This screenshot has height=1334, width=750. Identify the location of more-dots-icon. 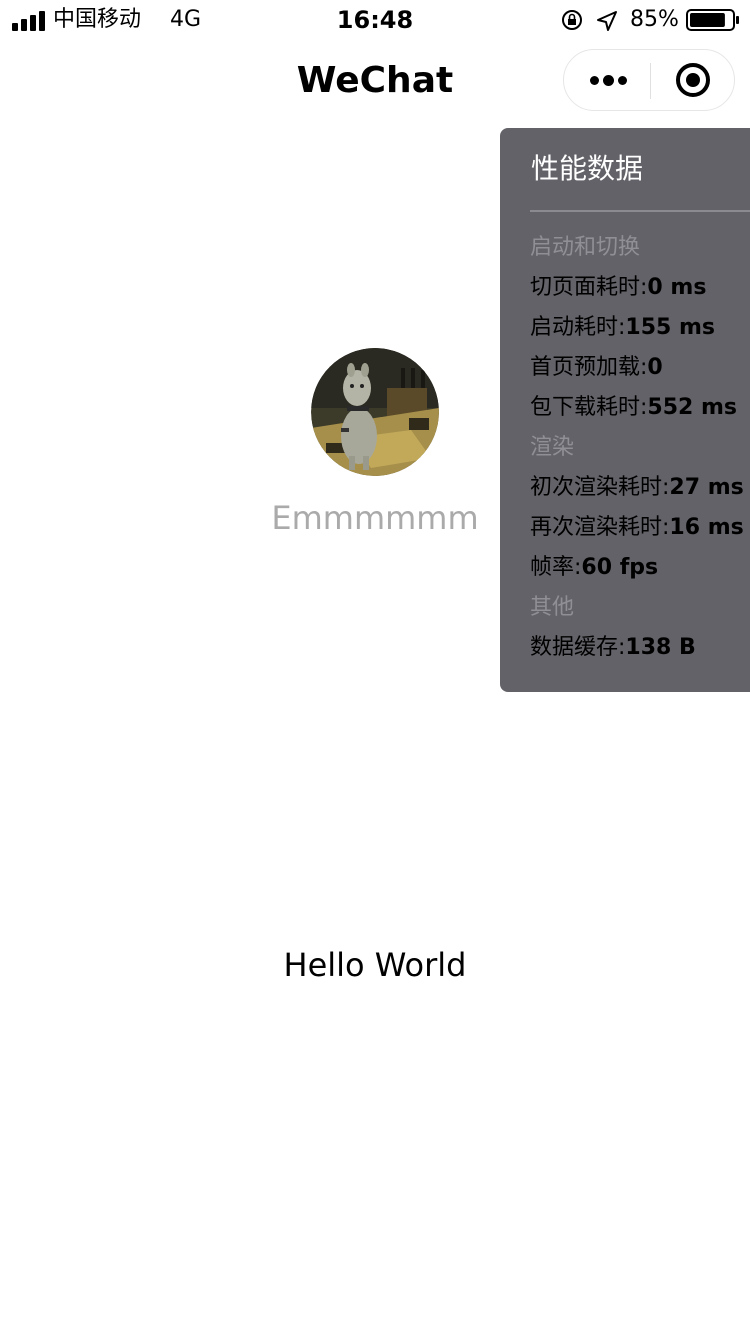
(594, 80).